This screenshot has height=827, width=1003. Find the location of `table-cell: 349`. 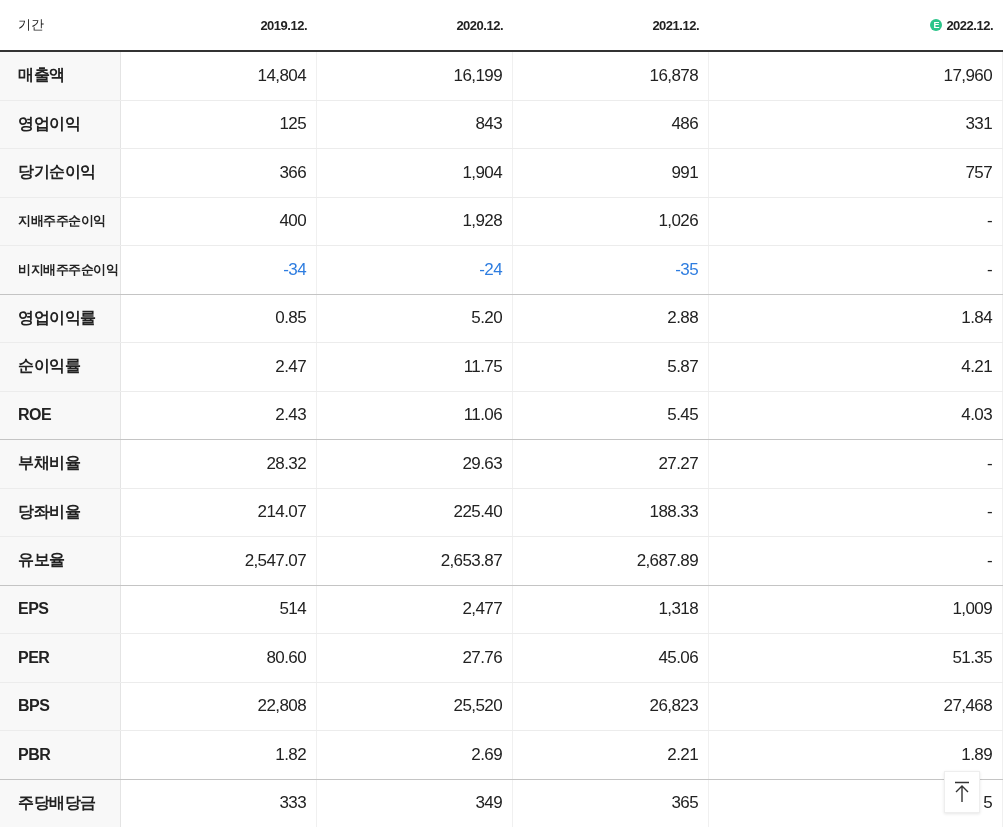

table-cell: 349 is located at coordinates (488, 803).